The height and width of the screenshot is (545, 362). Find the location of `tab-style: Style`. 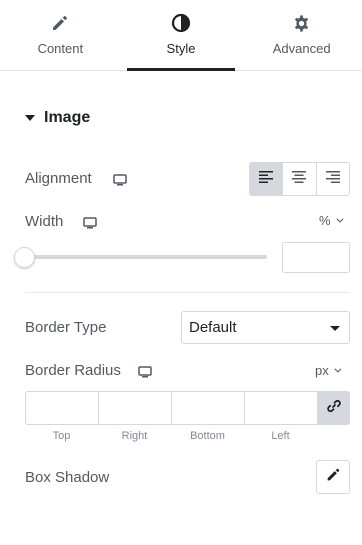

tab-style: Style is located at coordinates (181, 35).